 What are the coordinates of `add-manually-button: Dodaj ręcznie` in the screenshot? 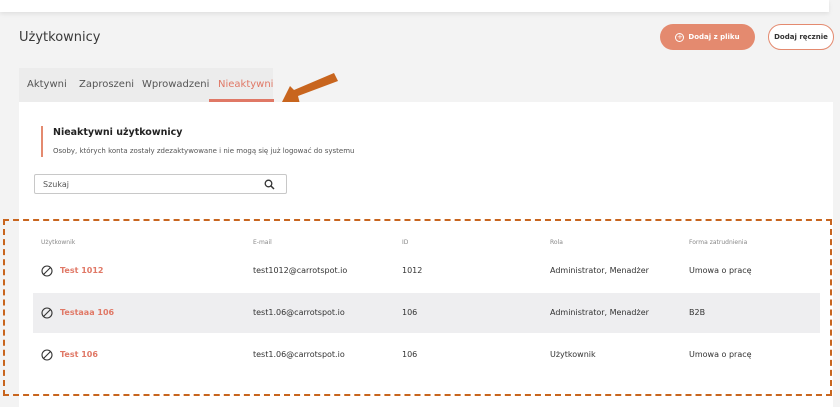 It's located at (801, 37).